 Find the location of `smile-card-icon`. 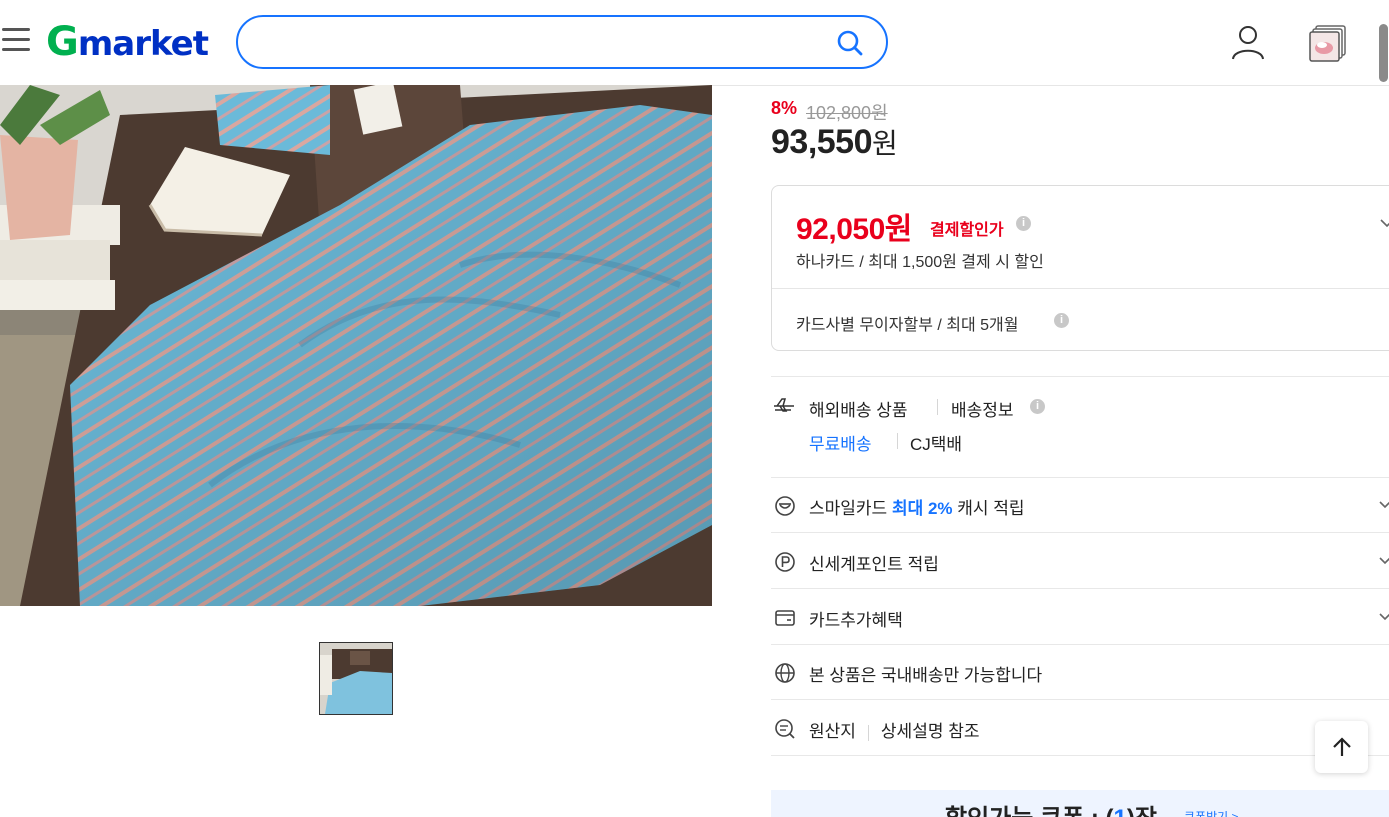

smile-card-icon is located at coordinates (785, 506).